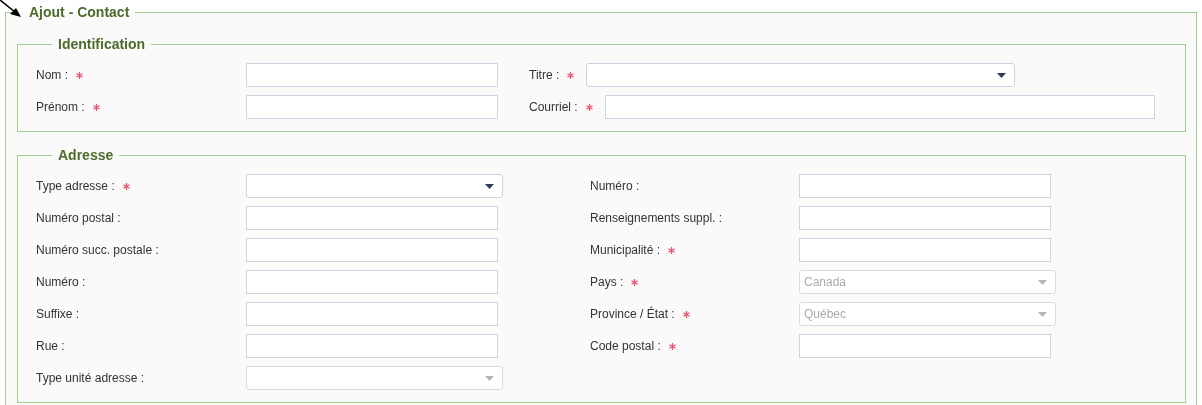  What do you see at coordinates (632, 314) in the screenshot?
I see `field-label: Province / État :` at bounding box center [632, 314].